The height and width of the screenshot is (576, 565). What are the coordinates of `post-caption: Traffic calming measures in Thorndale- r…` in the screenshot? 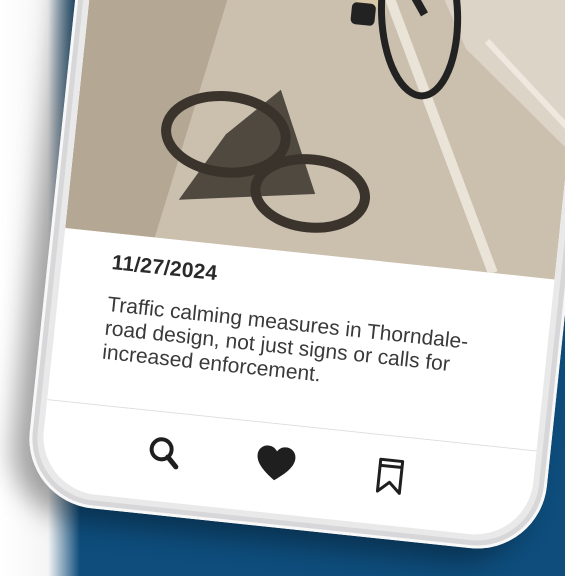 It's located at (285, 339).